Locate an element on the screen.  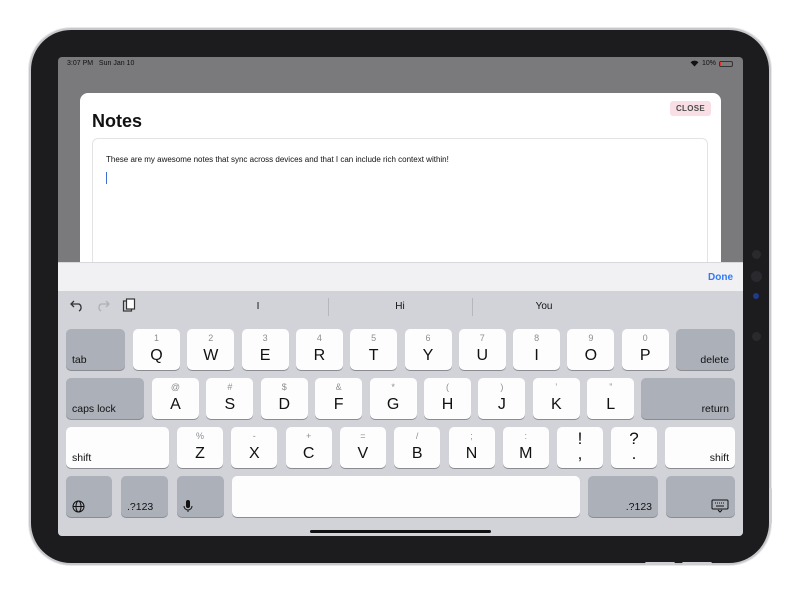
space-bar is located at coordinates (406, 496).